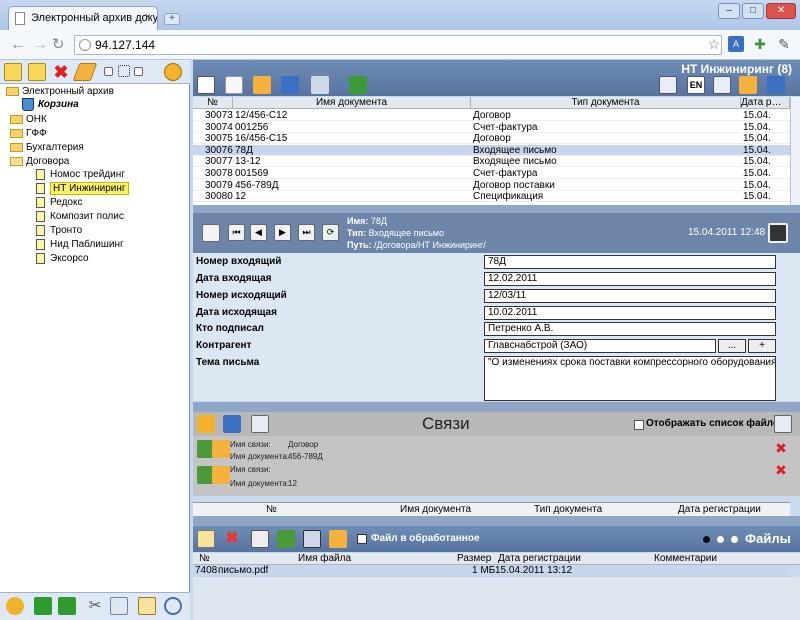 This screenshot has height=620, width=800. Describe the element at coordinates (778, 233) in the screenshot. I see `save-icon` at that location.